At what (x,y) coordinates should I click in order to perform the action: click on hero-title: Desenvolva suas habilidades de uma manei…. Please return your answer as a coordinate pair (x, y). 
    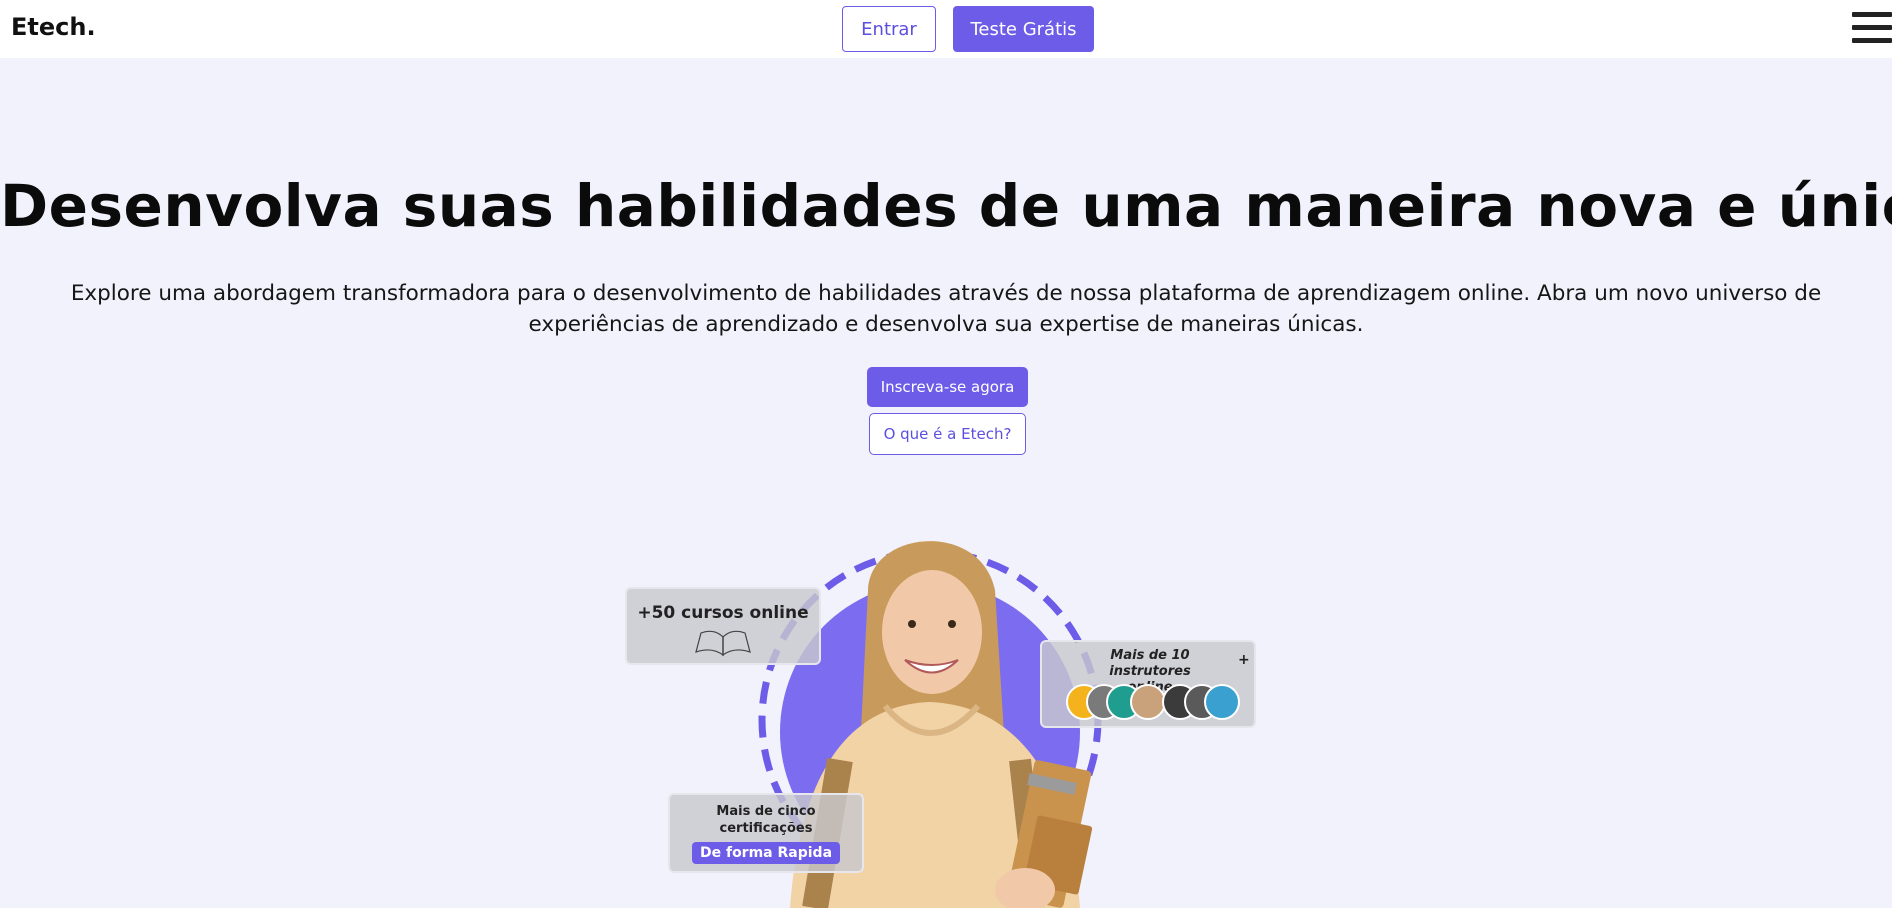
    Looking at the image, I should click on (946, 206).